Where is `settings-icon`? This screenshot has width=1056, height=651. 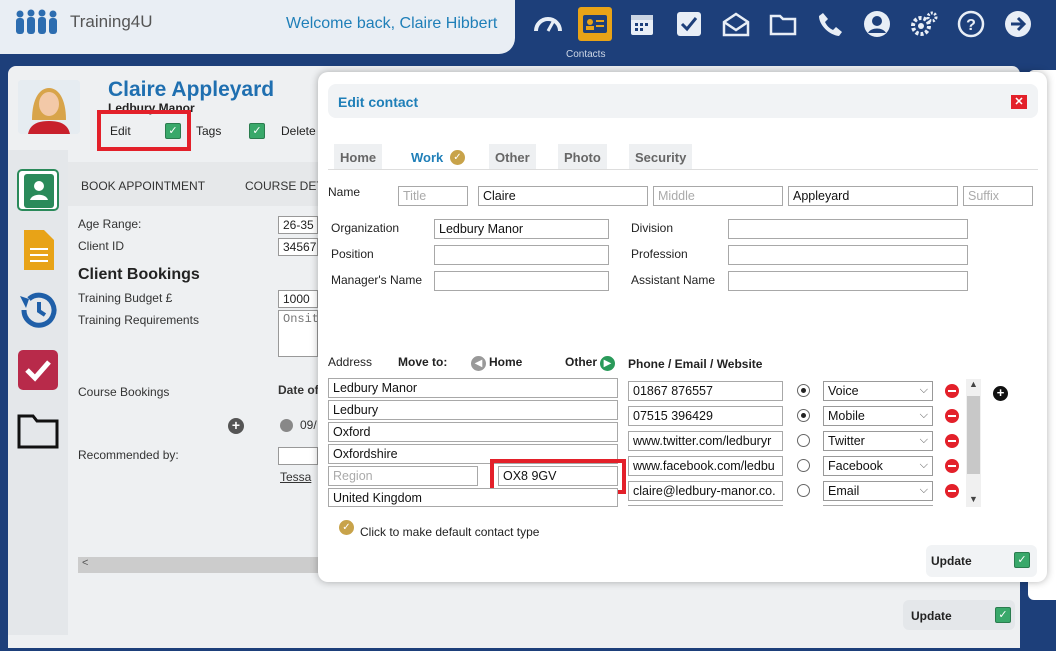
settings-icon is located at coordinates (924, 24).